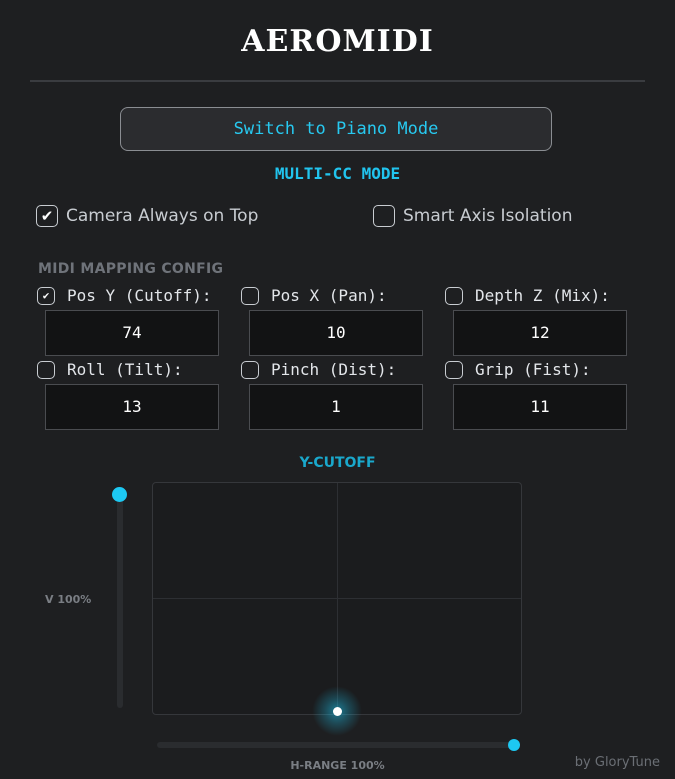 This screenshot has width=675, height=779. Describe the element at coordinates (120, 601) in the screenshot. I see `vertical-slider-track` at that location.